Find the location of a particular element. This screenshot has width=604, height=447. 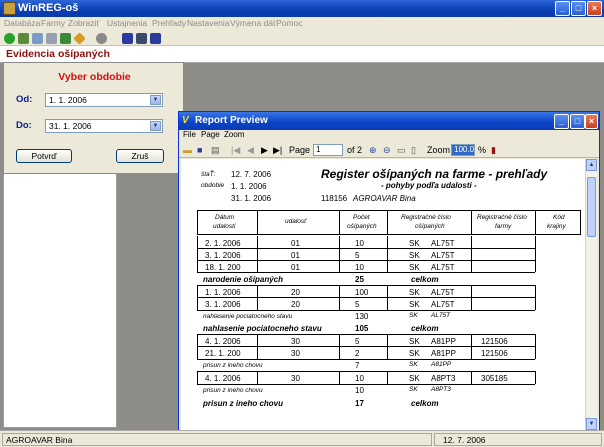

close-preview-icon: ▮ is located at coordinates (493, 150).